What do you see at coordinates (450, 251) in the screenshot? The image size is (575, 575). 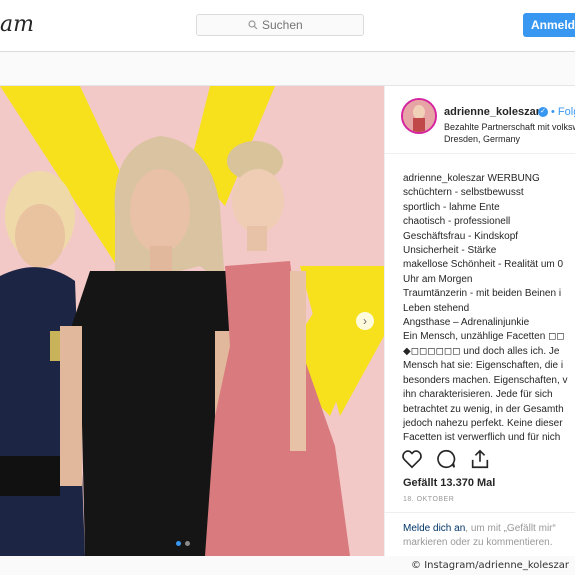 I see `caption-line: Unsicherheit - Stärke` at bounding box center [450, 251].